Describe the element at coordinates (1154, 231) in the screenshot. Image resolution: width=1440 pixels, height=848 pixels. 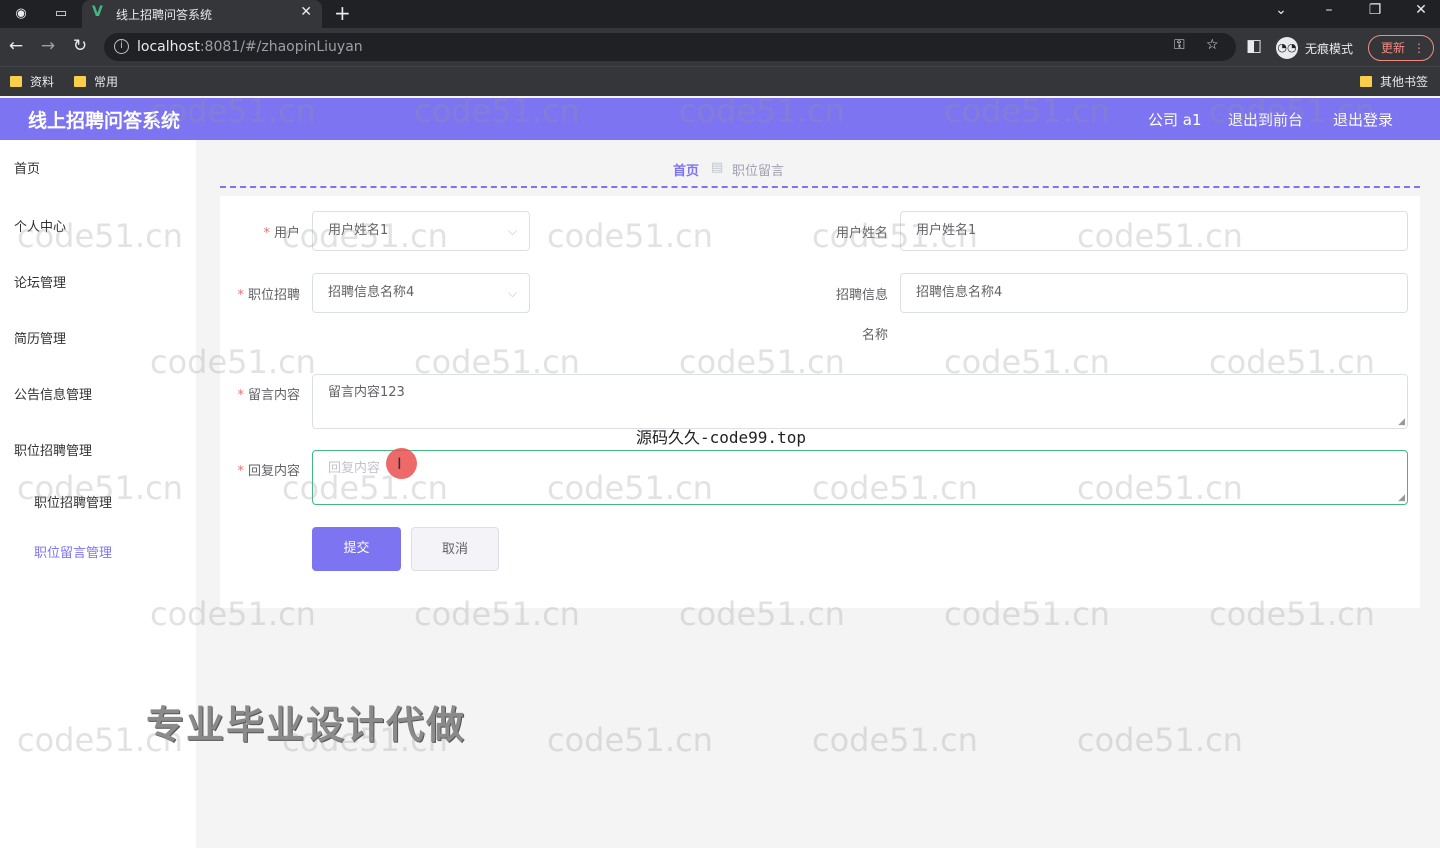
I see `username-field: 用户姓名1` at that location.